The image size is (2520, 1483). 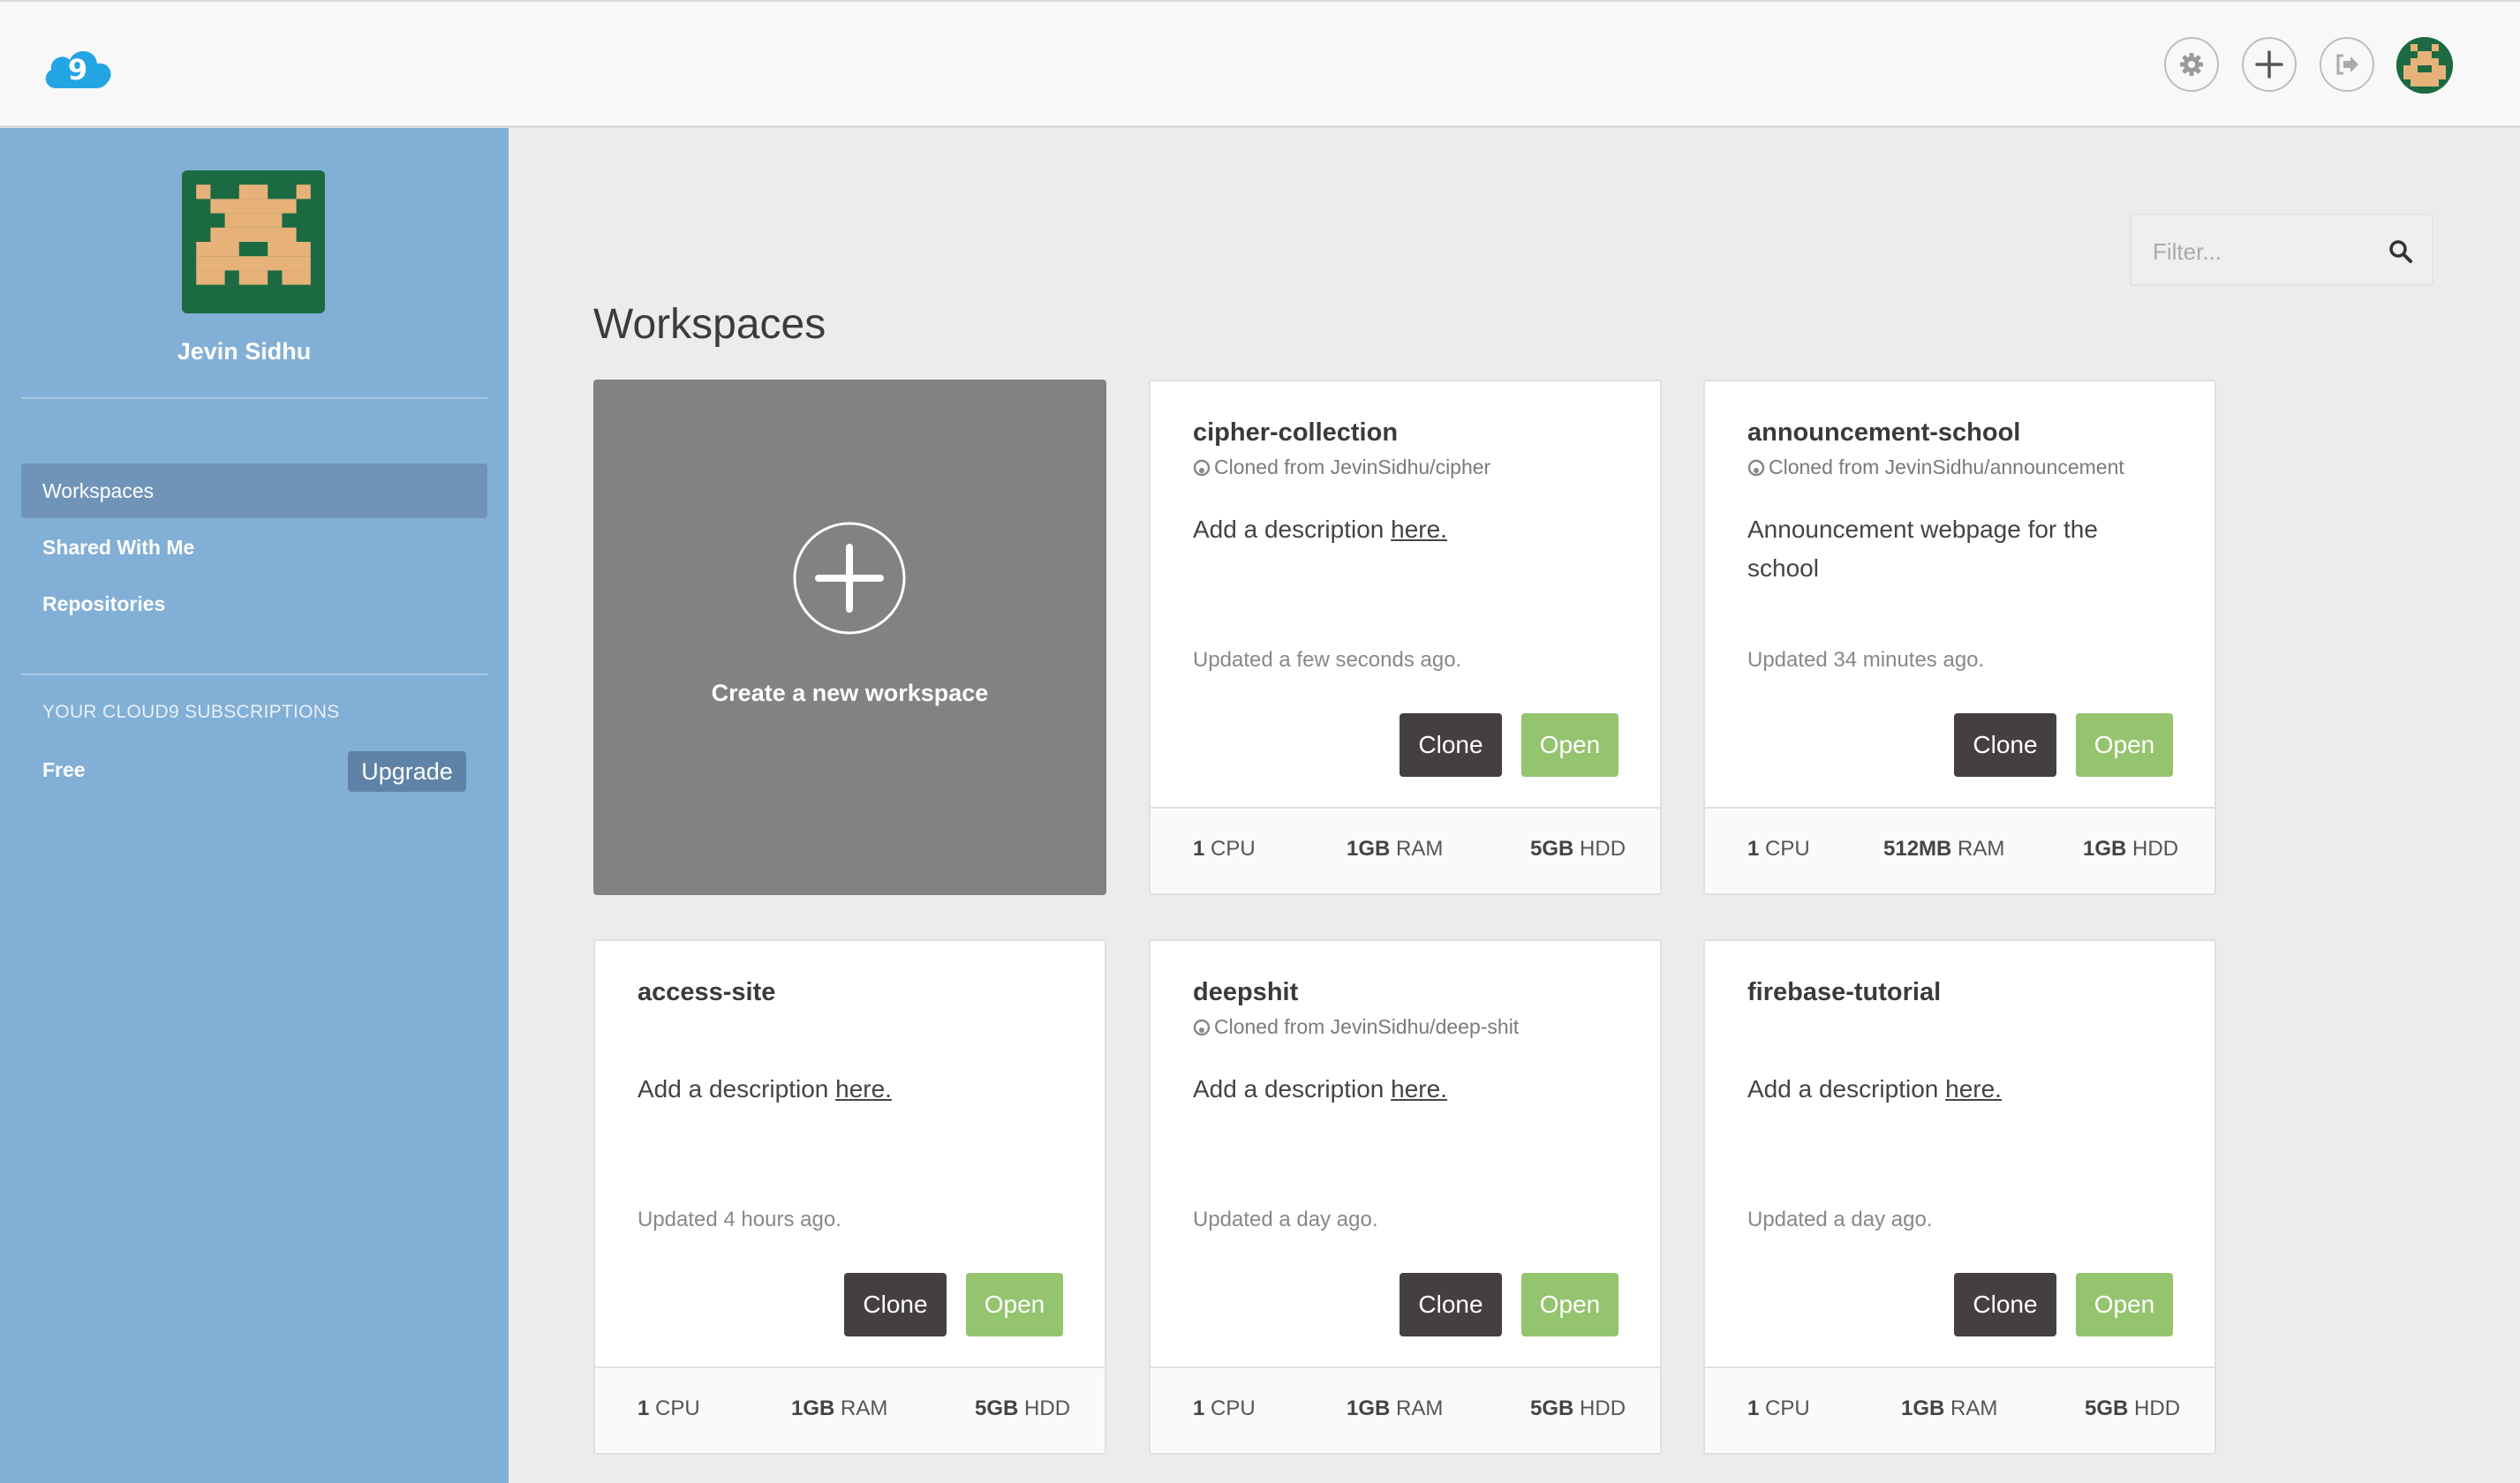 I want to click on cloud9-logo-icon: 9, so click(x=78, y=67).